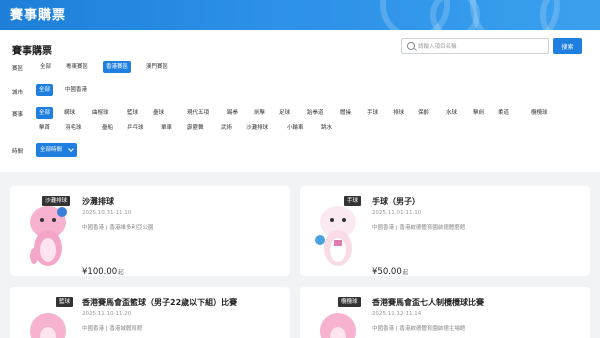 This screenshot has height=338, width=600. What do you see at coordinates (107, 213) in the screenshot?
I see `event-date: 2025.10.31-11.10` at bounding box center [107, 213].